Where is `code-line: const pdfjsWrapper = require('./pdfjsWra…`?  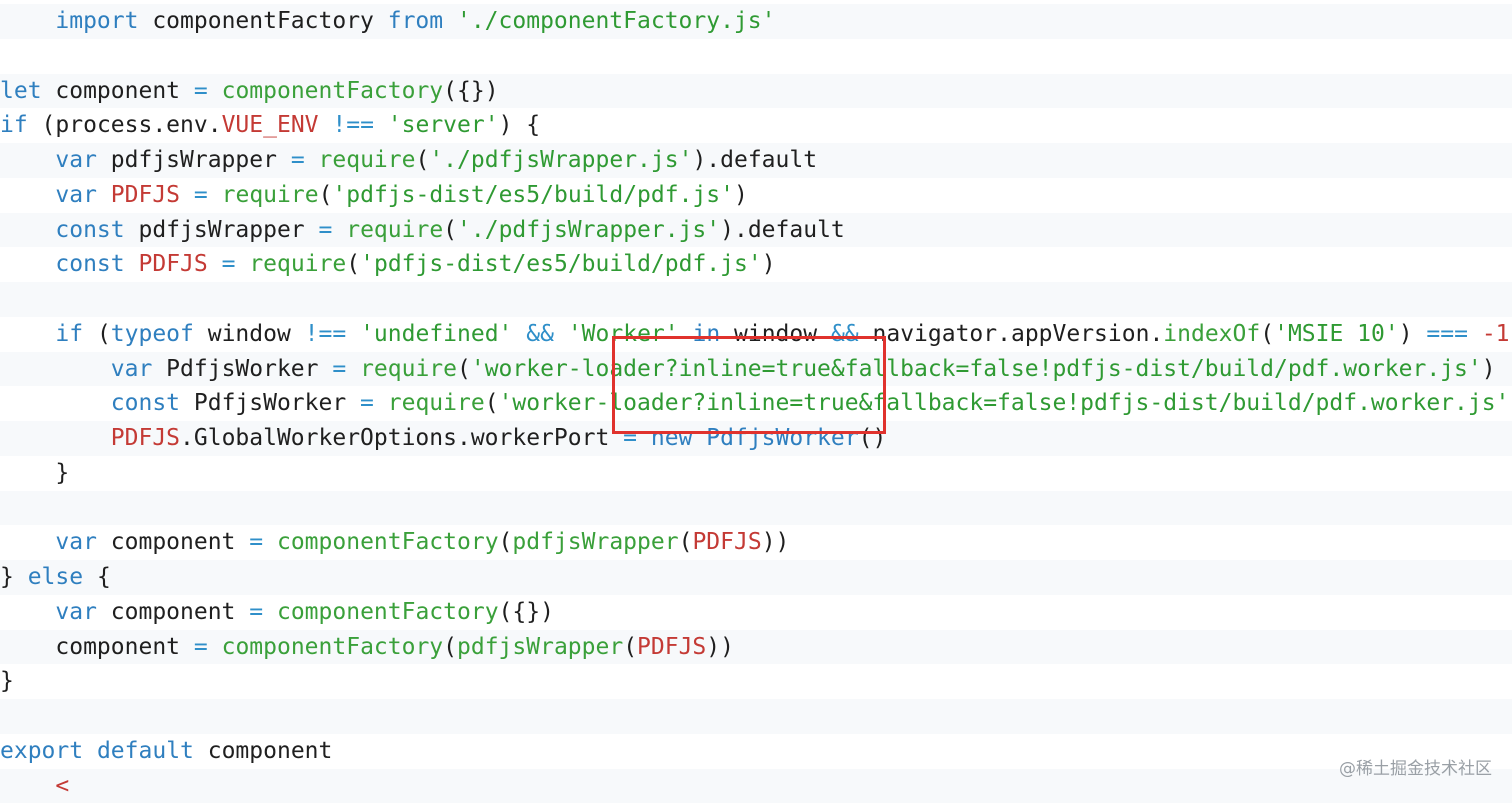 code-line: const pdfjsWrapper = require('./pdfjsWra… is located at coordinates (756, 230).